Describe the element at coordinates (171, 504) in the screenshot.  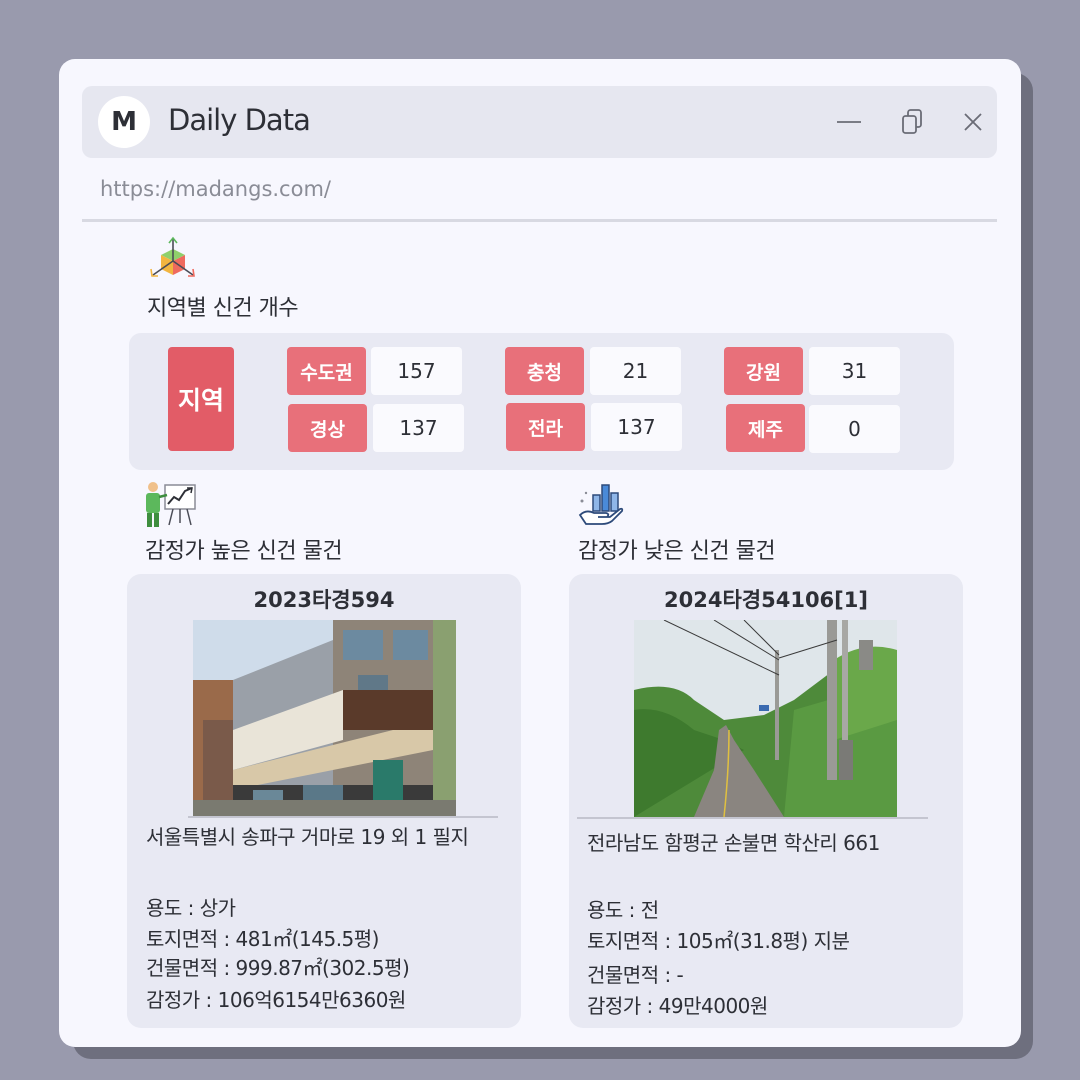
I see `presenter-chart-icon` at that location.